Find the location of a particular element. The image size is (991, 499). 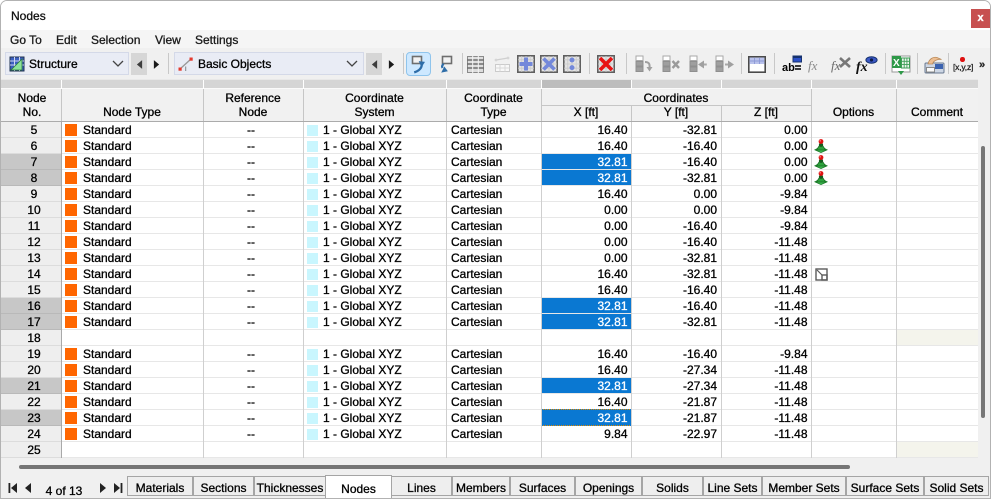

svg-text: ab is located at coordinates (788, 68).